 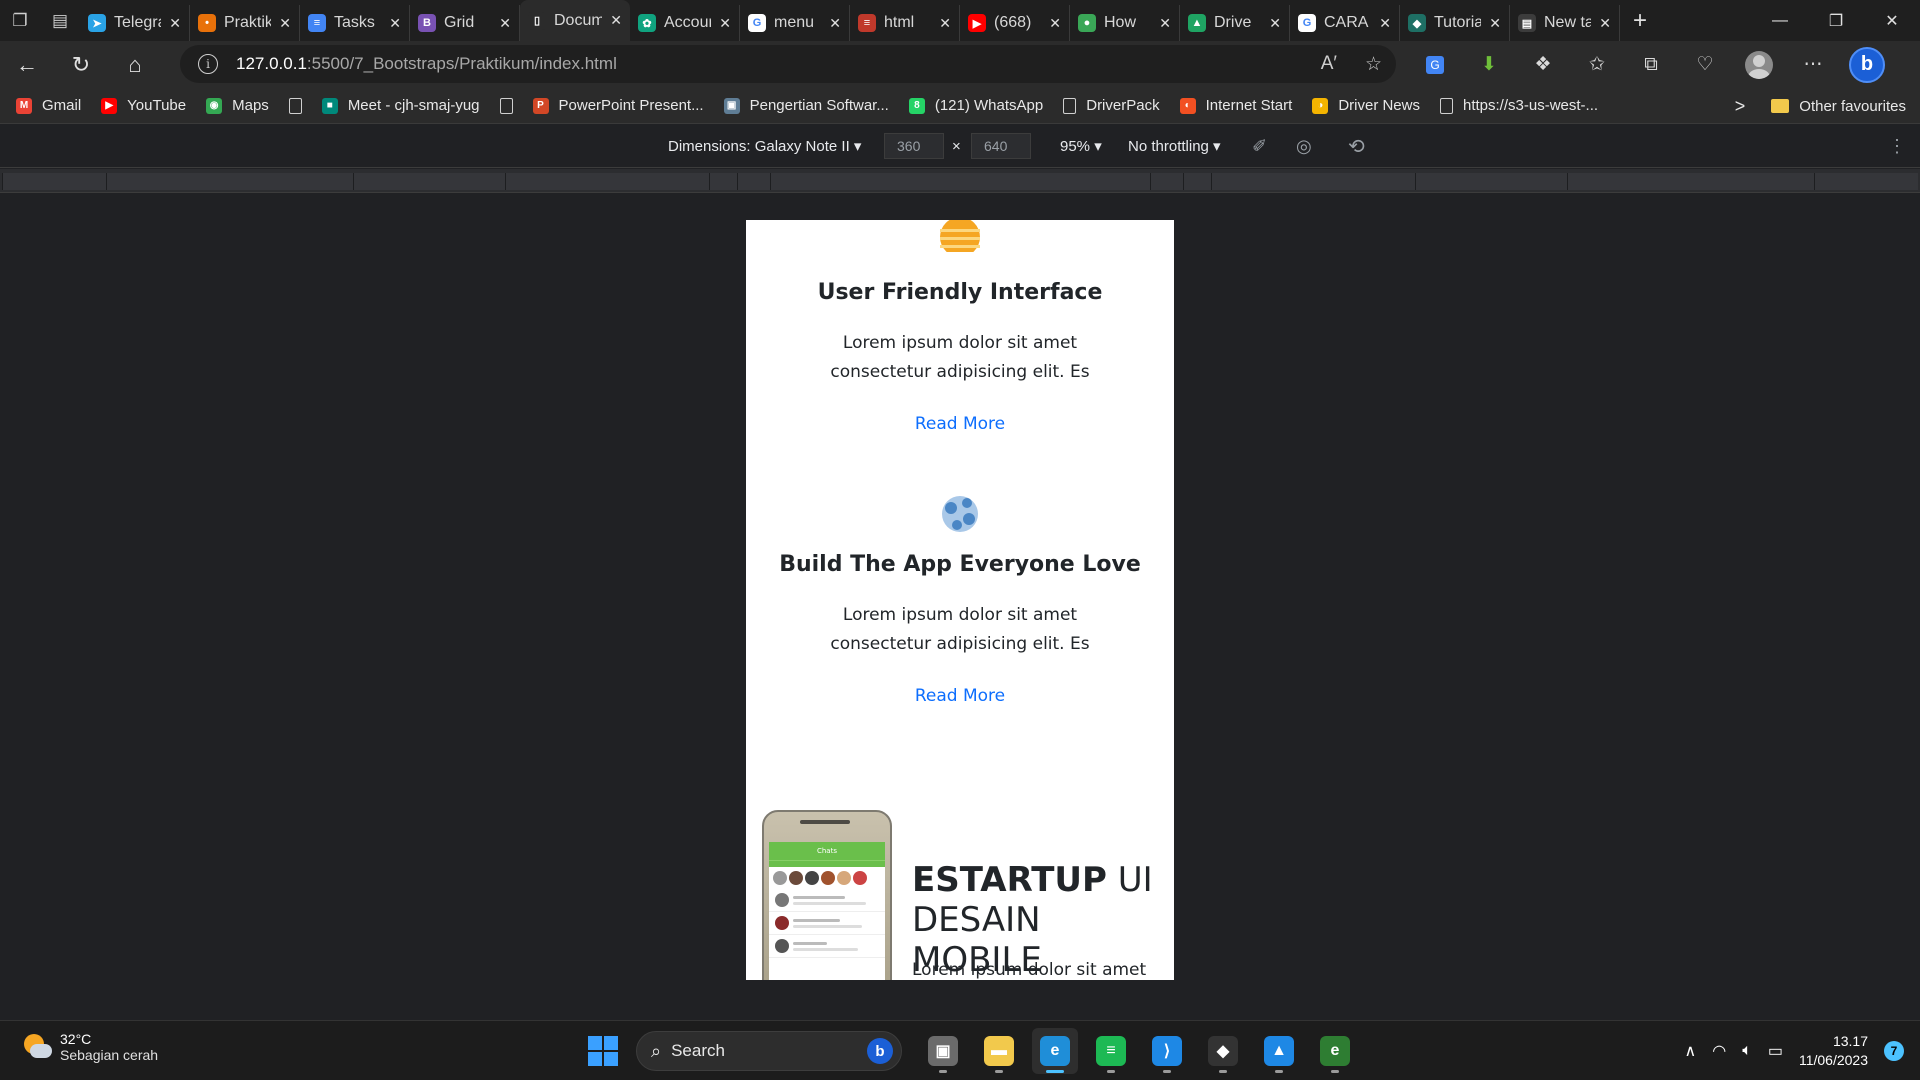 I want to click on throttling-select: No throttling ▾, so click(x=1174, y=146).